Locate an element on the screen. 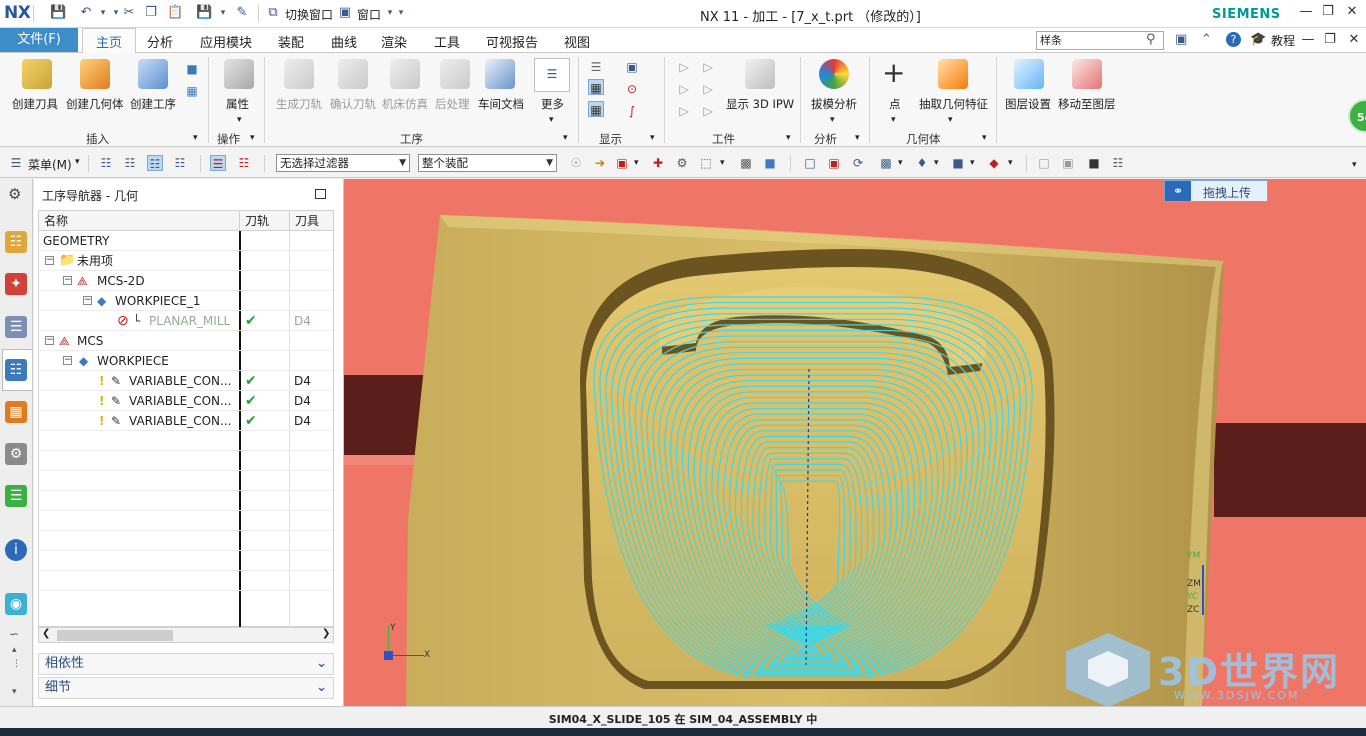 The width and height of the screenshot is (1366, 736). window-icon: ▣ is located at coordinates (345, 13).